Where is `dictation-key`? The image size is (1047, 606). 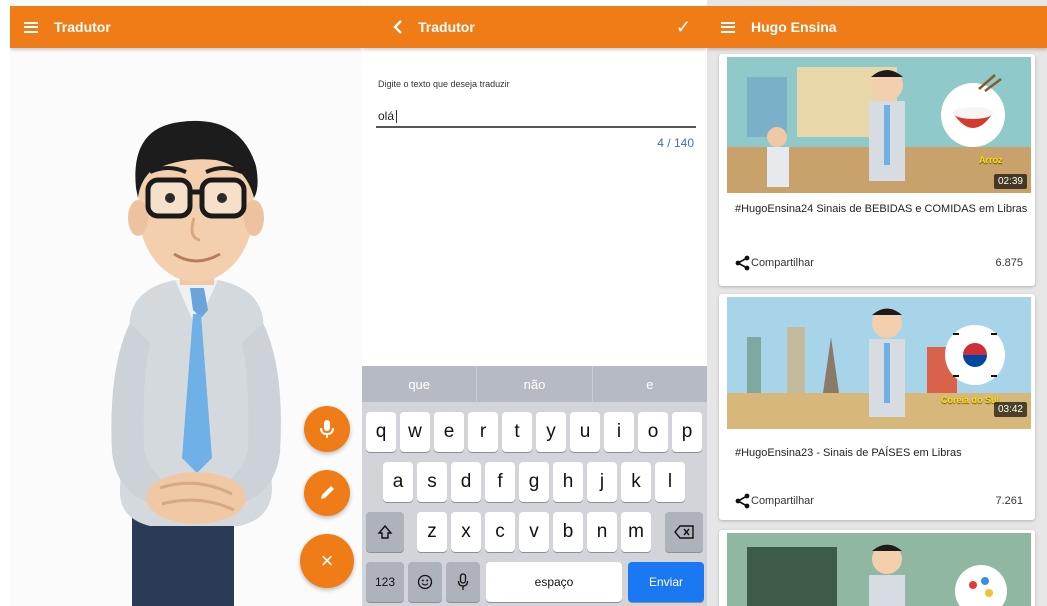
dictation-key is located at coordinates (463, 582).